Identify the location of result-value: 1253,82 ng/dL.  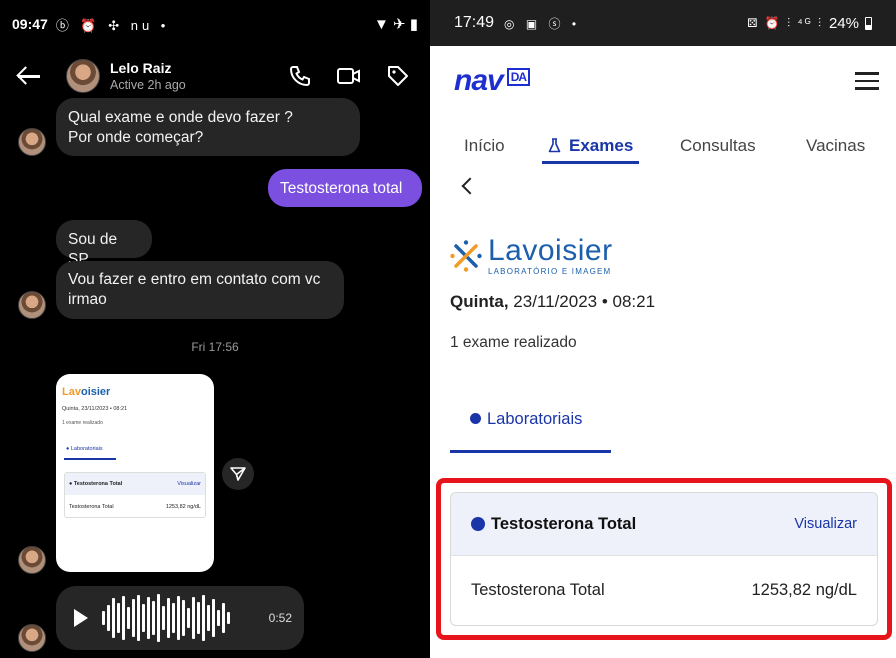
(804, 590).